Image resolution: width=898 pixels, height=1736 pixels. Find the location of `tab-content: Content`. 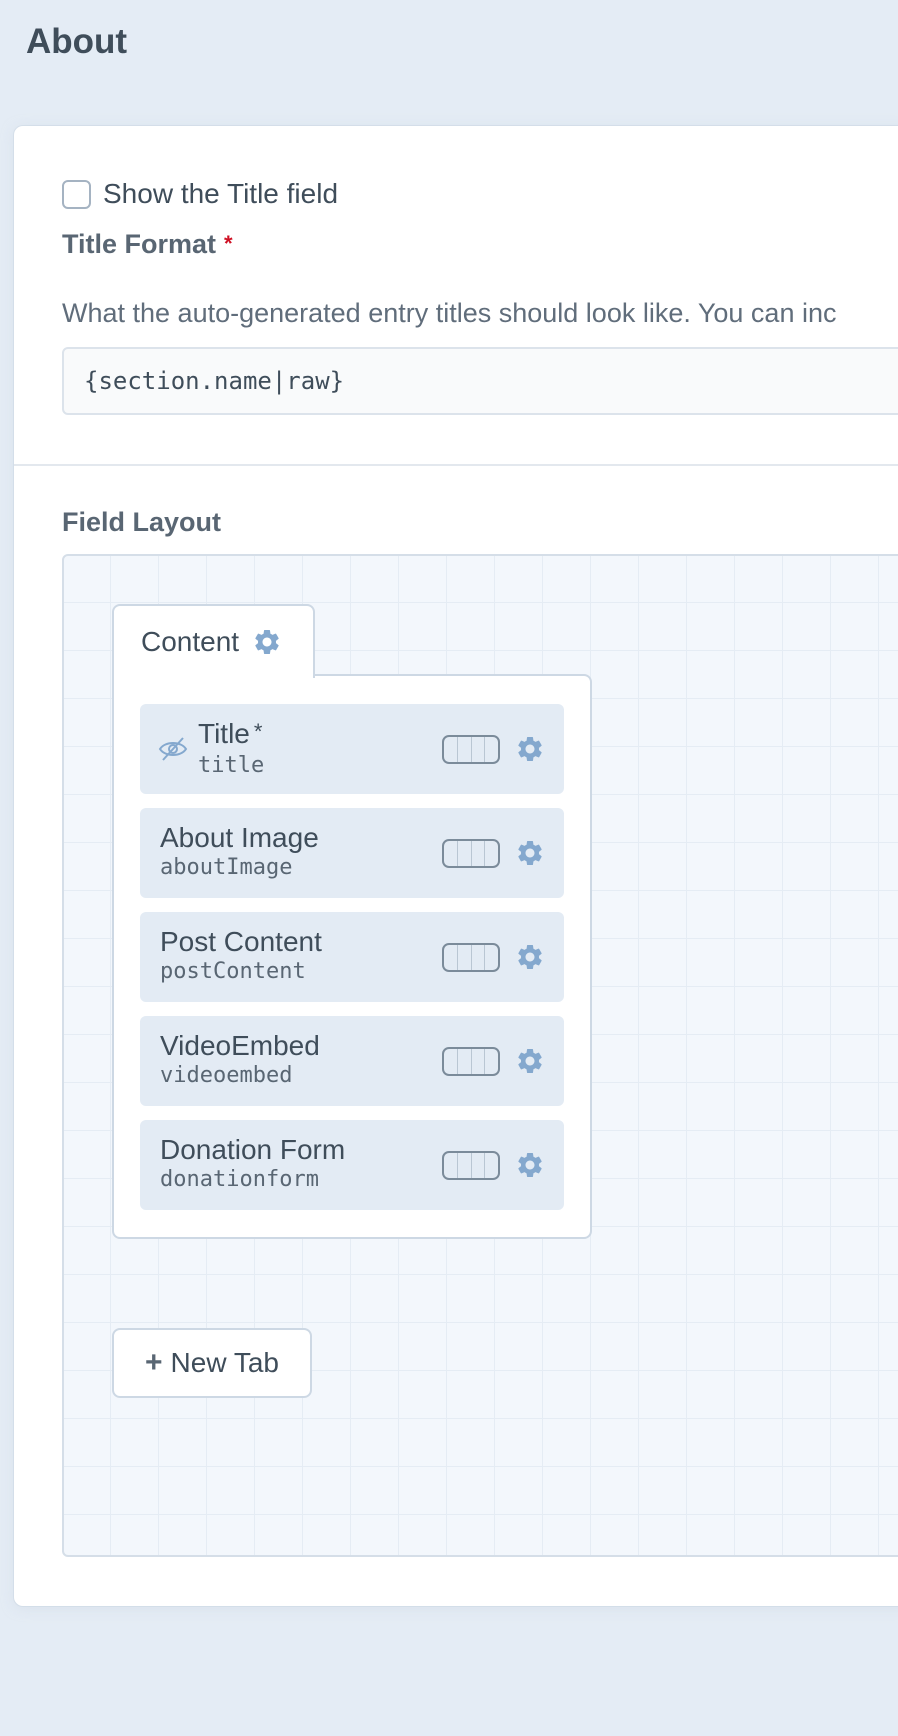

tab-content: Content is located at coordinates (213, 641).